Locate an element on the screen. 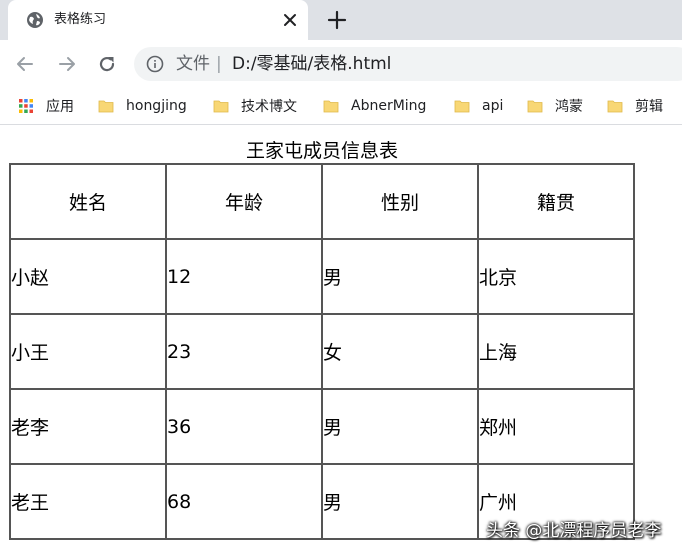 This screenshot has width=682, height=556. bookmark-label: hongjing is located at coordinates (156, 106).